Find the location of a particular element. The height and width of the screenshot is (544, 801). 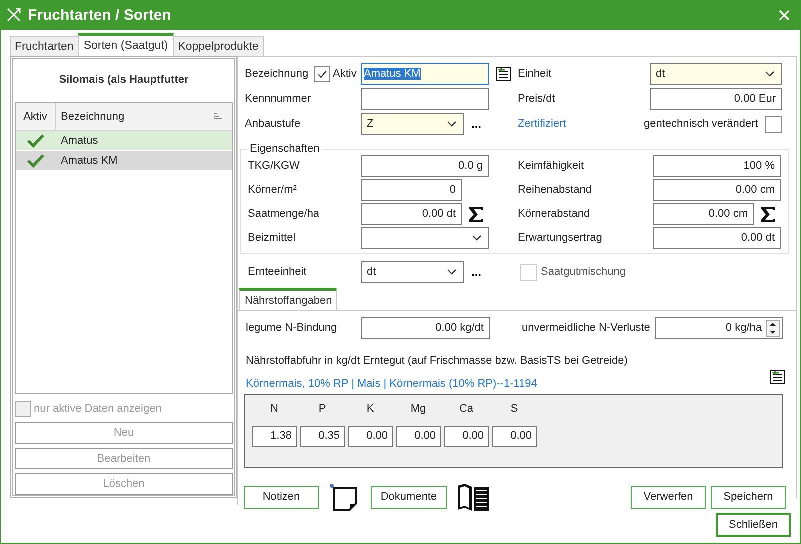

harvest-unit-dropdown: dt is located at coordinates (412, 272).